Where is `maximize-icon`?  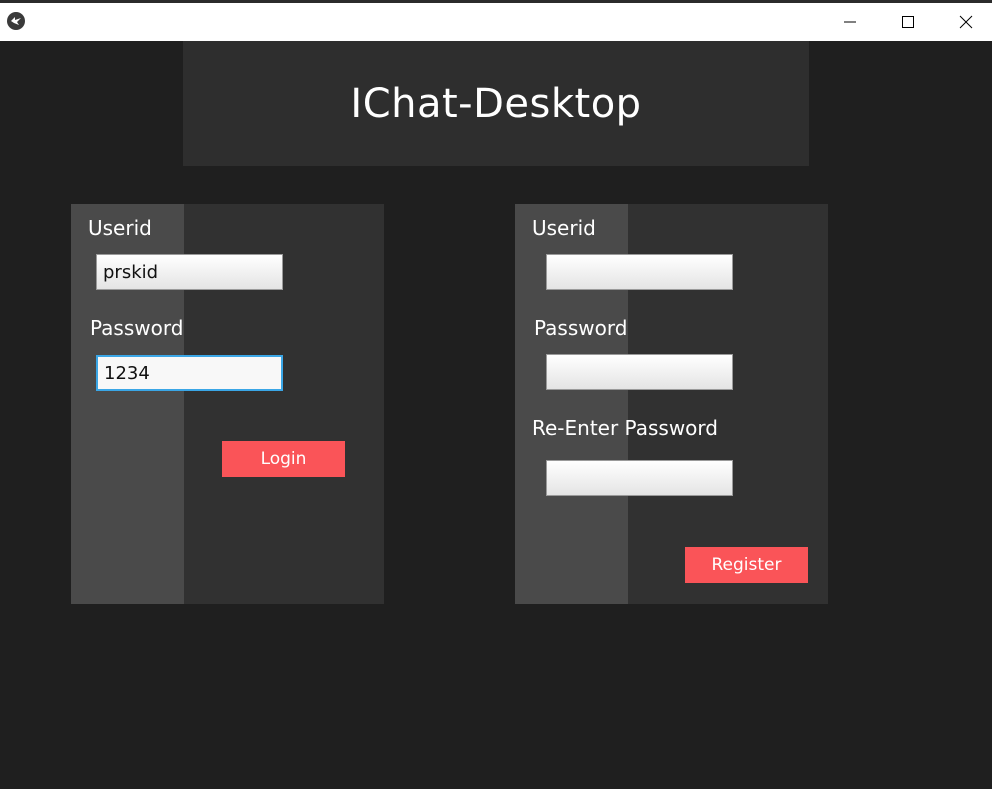 maximize-icon is located at coordinates (908, 22).